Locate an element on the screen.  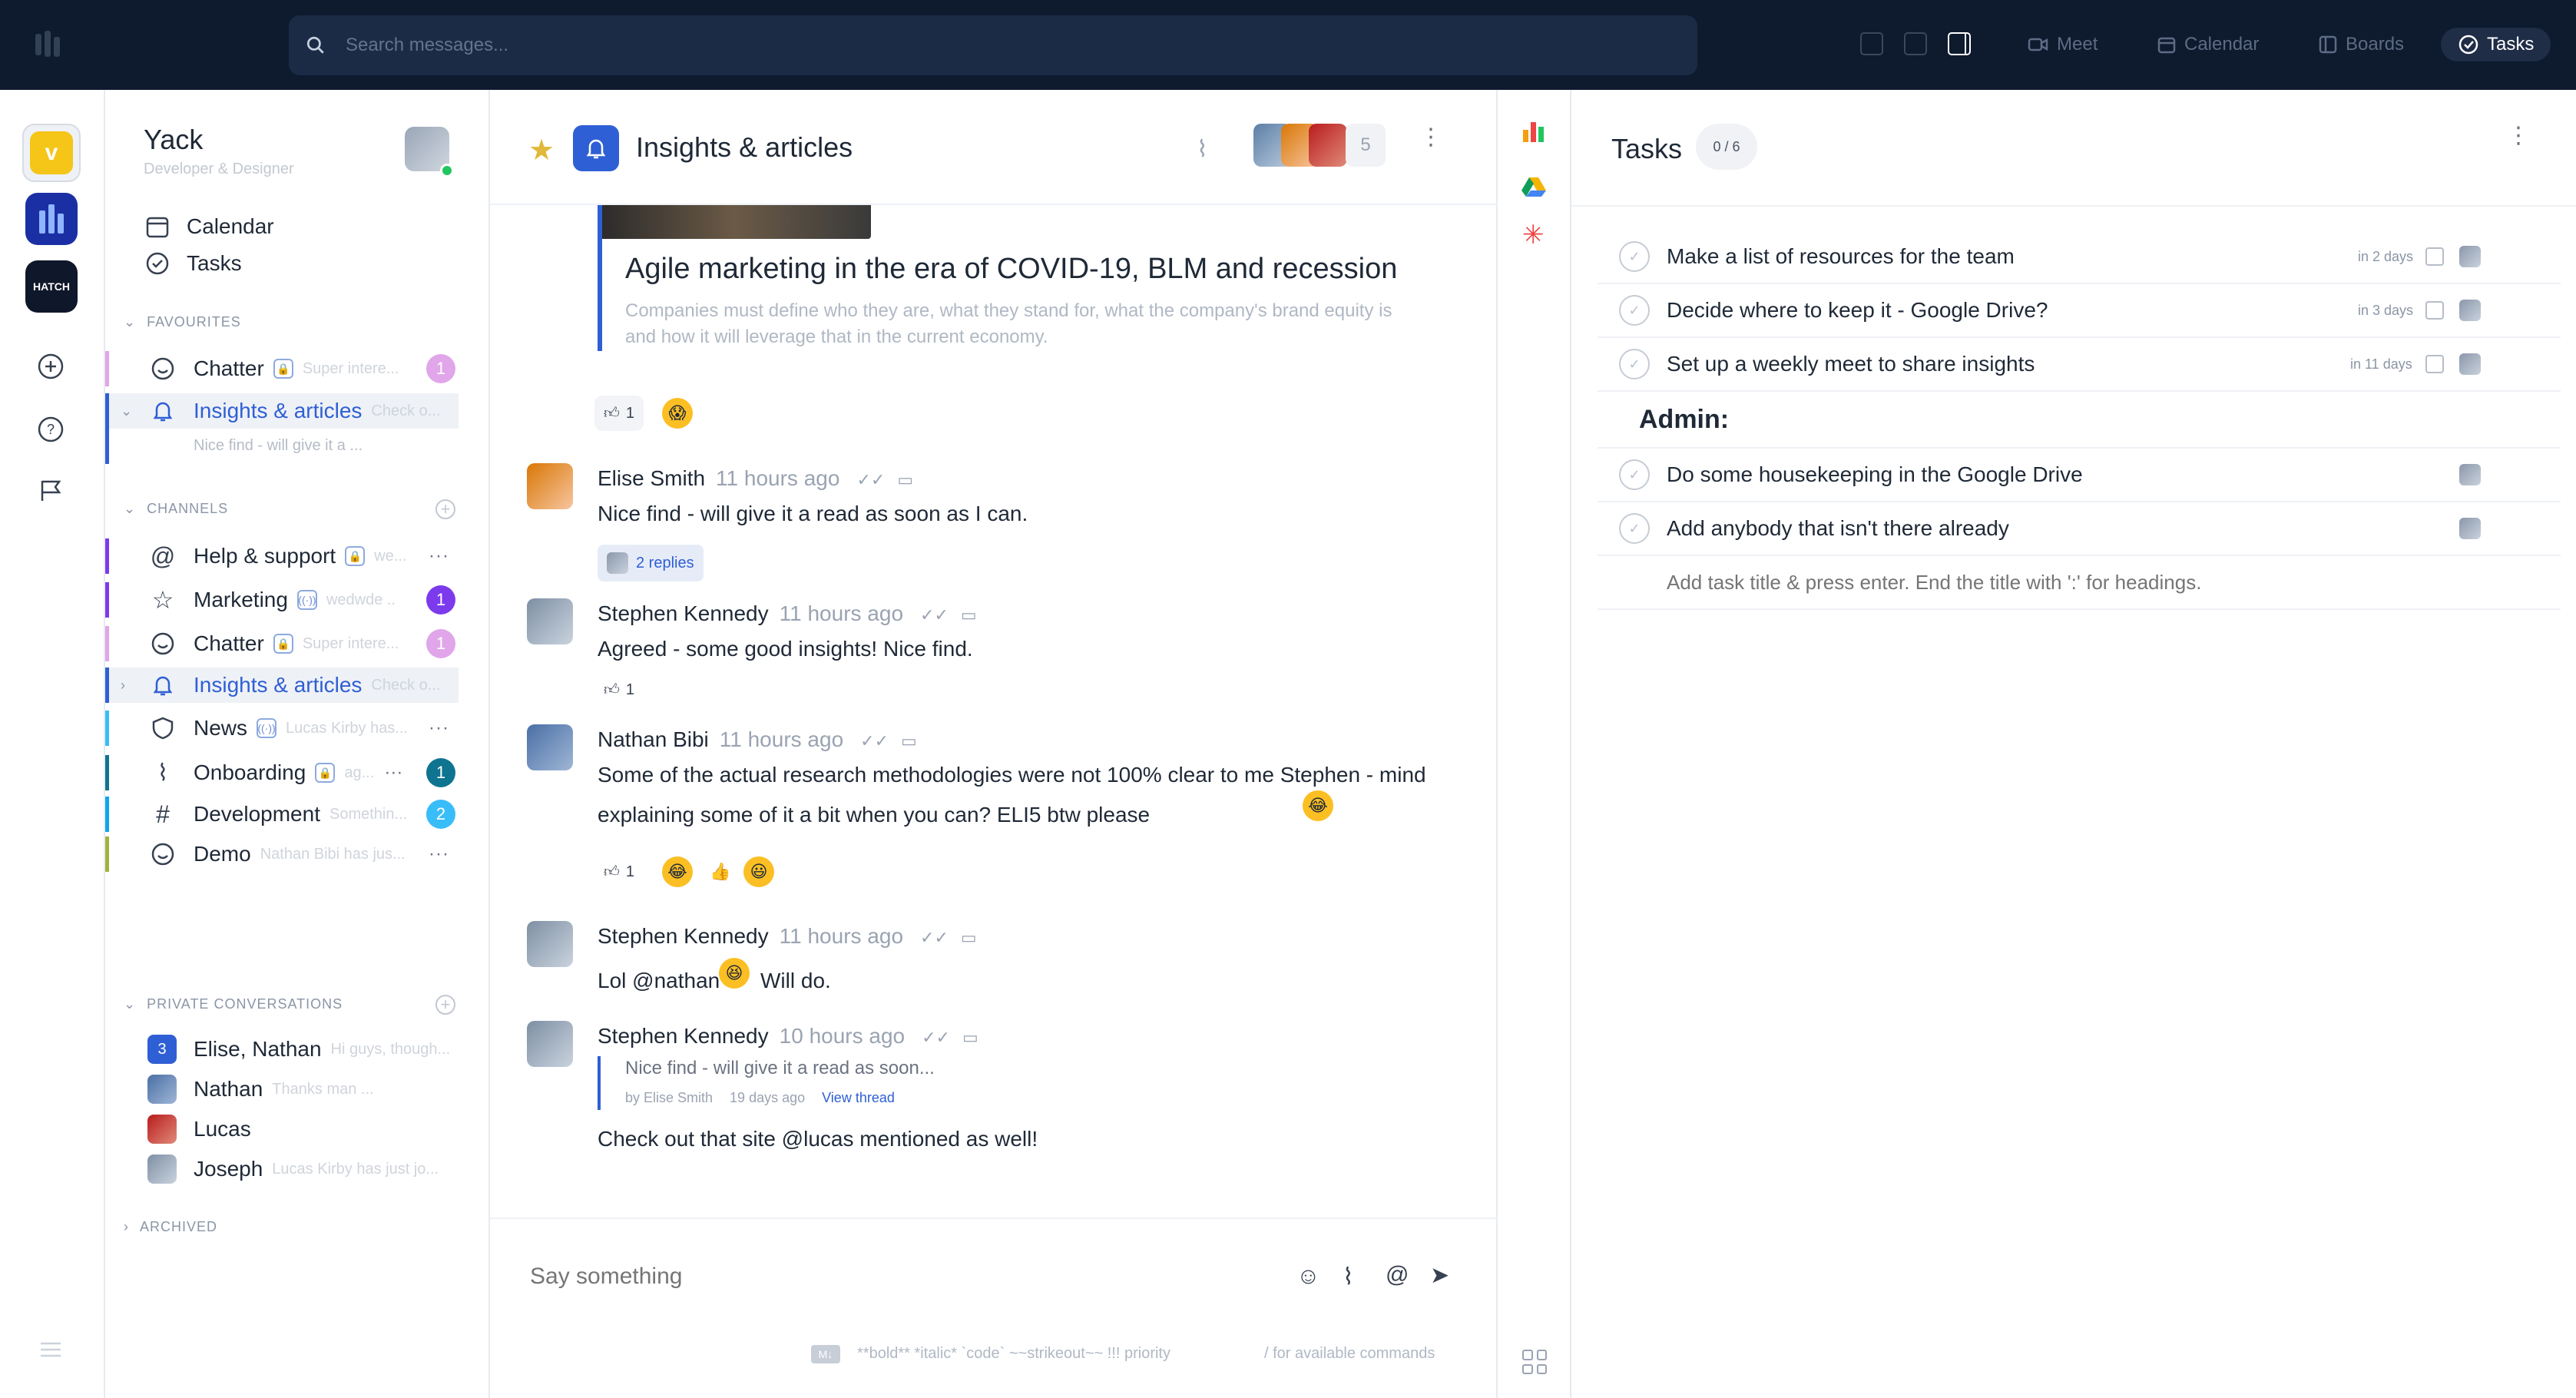
channel-demo: Demo Nathan Bibi has jus... ··· is located at coordinates (282, 854).